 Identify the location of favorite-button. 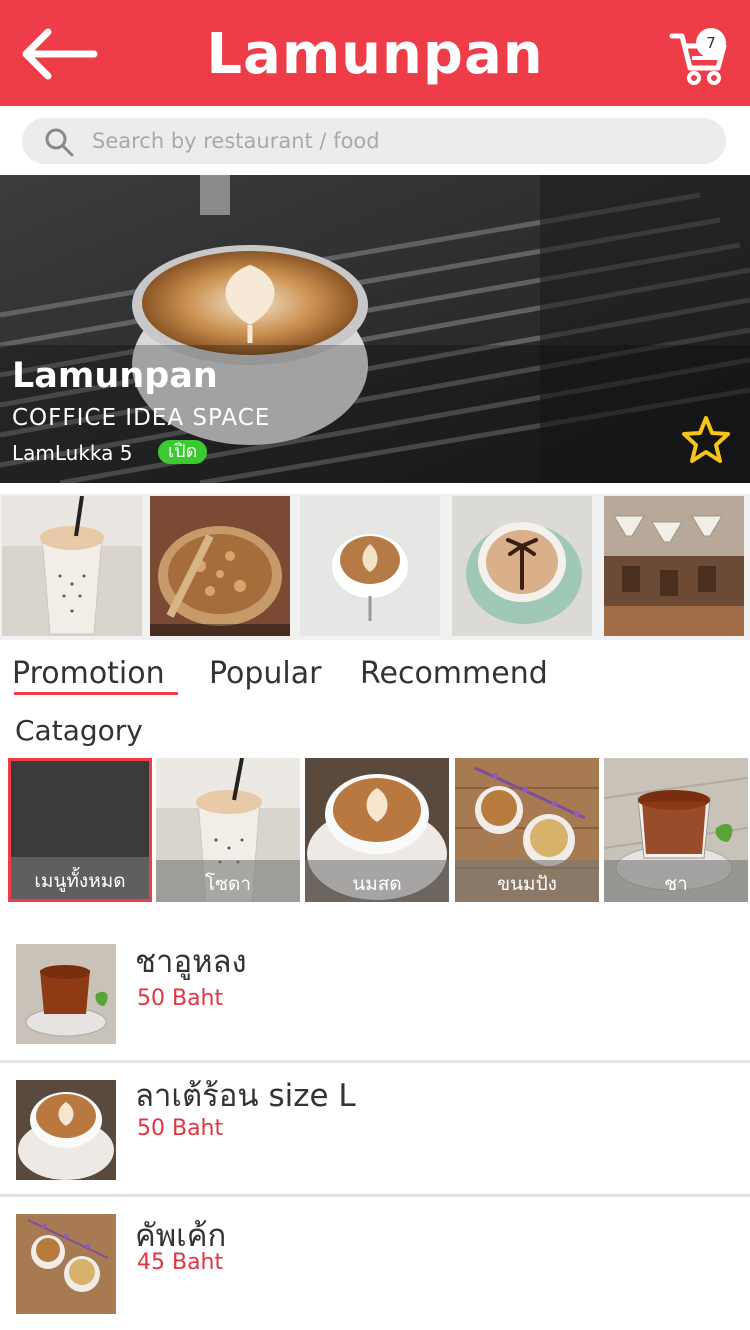
(706, 440).